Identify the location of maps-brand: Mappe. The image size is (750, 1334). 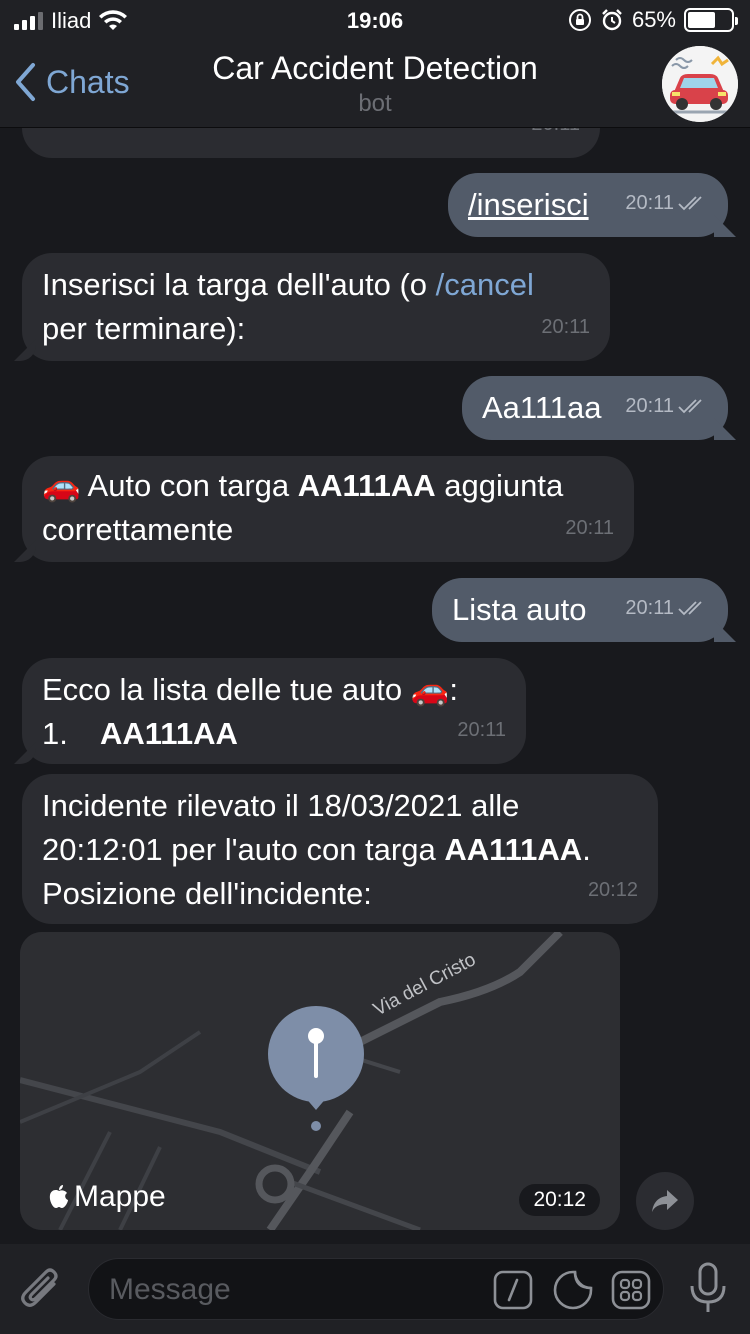
(120, 1196).